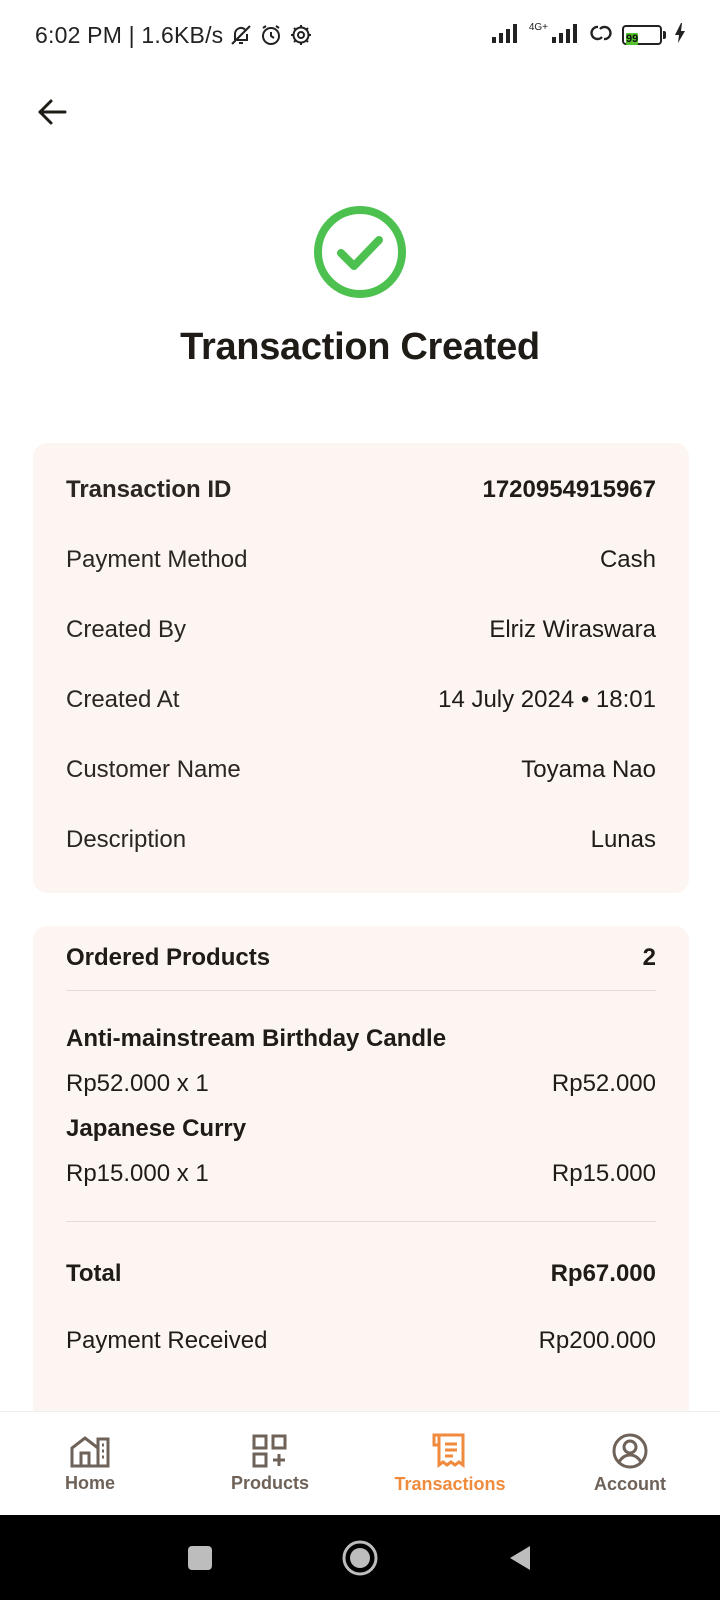 This screenshot has height=1600, width=720. I want to click on status-left: 6:02 PM | 1.6KB/s, so click(174, 35).